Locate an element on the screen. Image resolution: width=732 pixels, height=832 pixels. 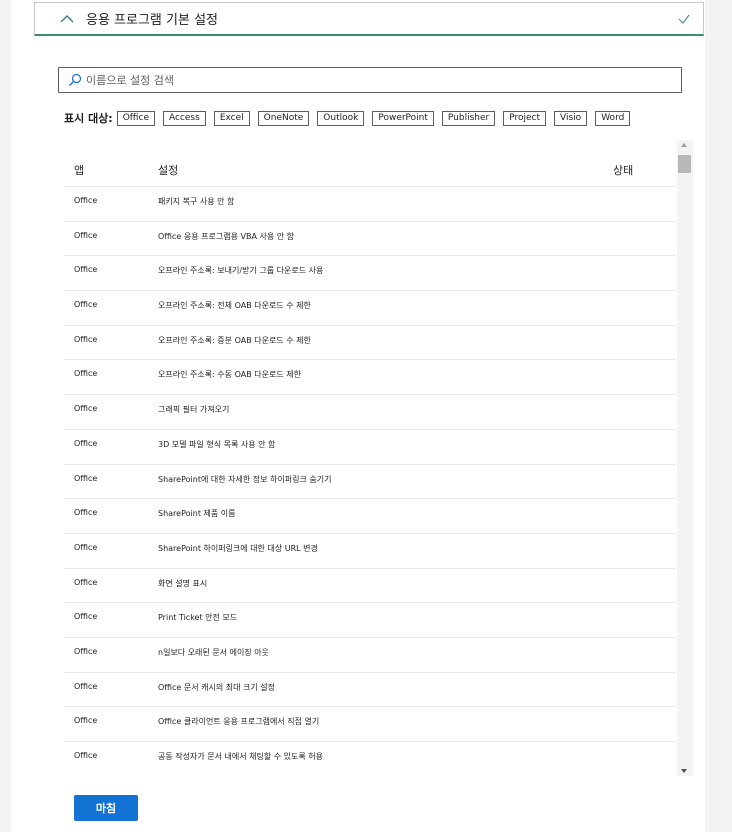
cell-setting: SharePoint 하이퍼링크에 대한 대상 URL 변경 is located at coordinates (238, 548).